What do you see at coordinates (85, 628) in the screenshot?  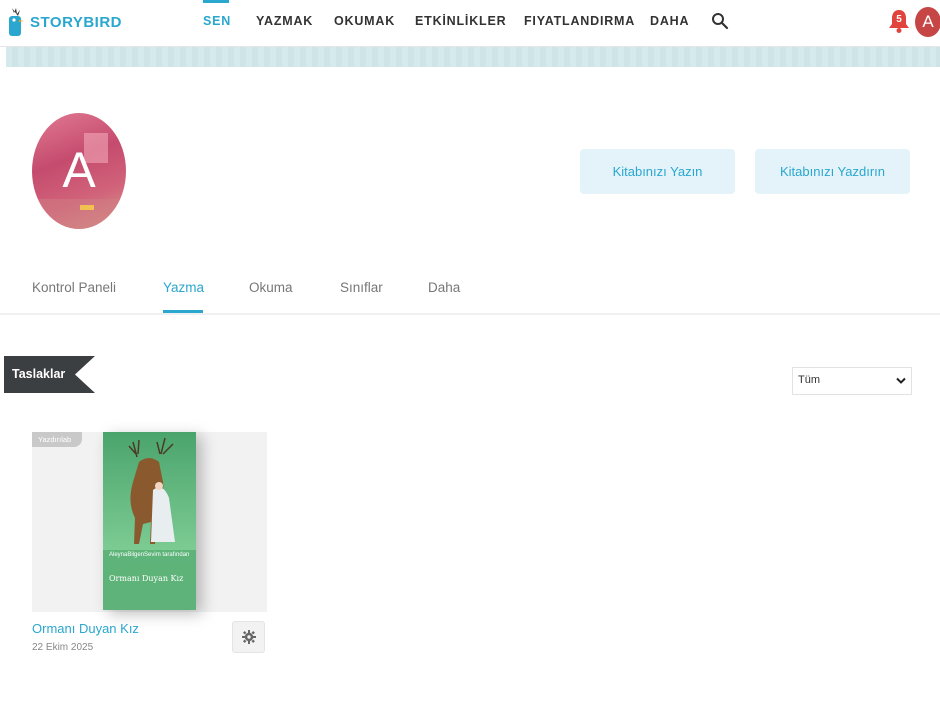 I see `book-title-link: Ormanı Duyan Kız` at bounding box center [85, 628].